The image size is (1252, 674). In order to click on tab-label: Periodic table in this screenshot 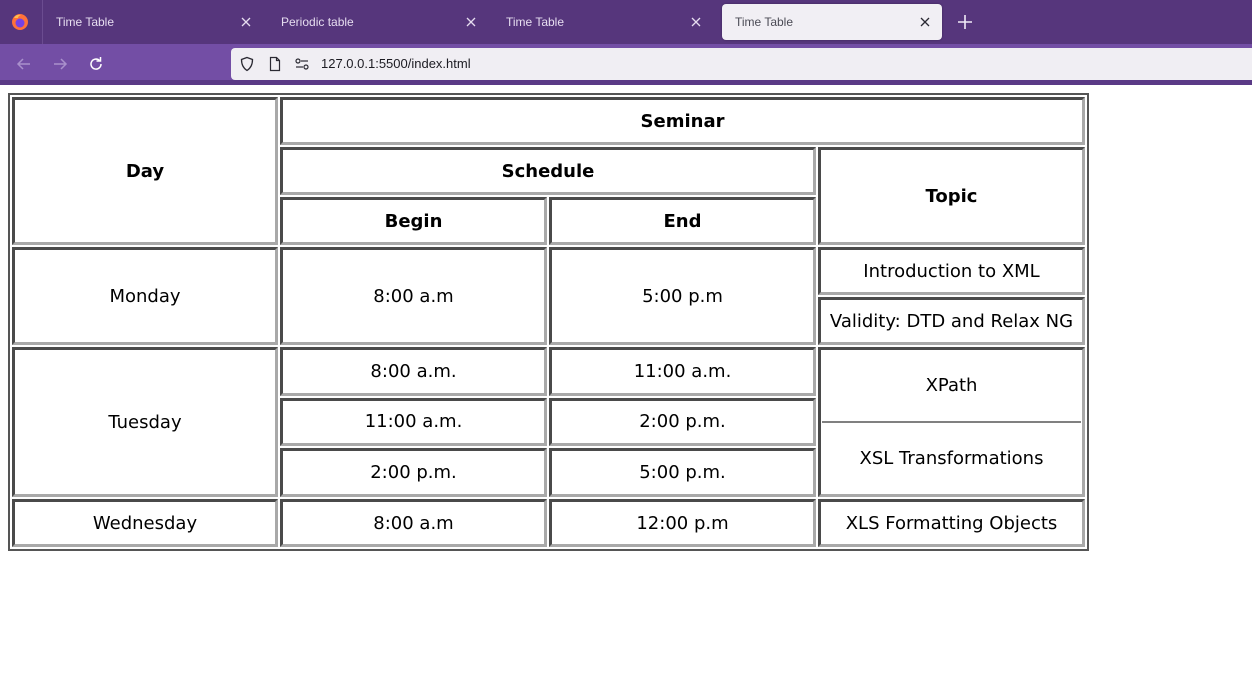, I will do `click(317, 22)`.